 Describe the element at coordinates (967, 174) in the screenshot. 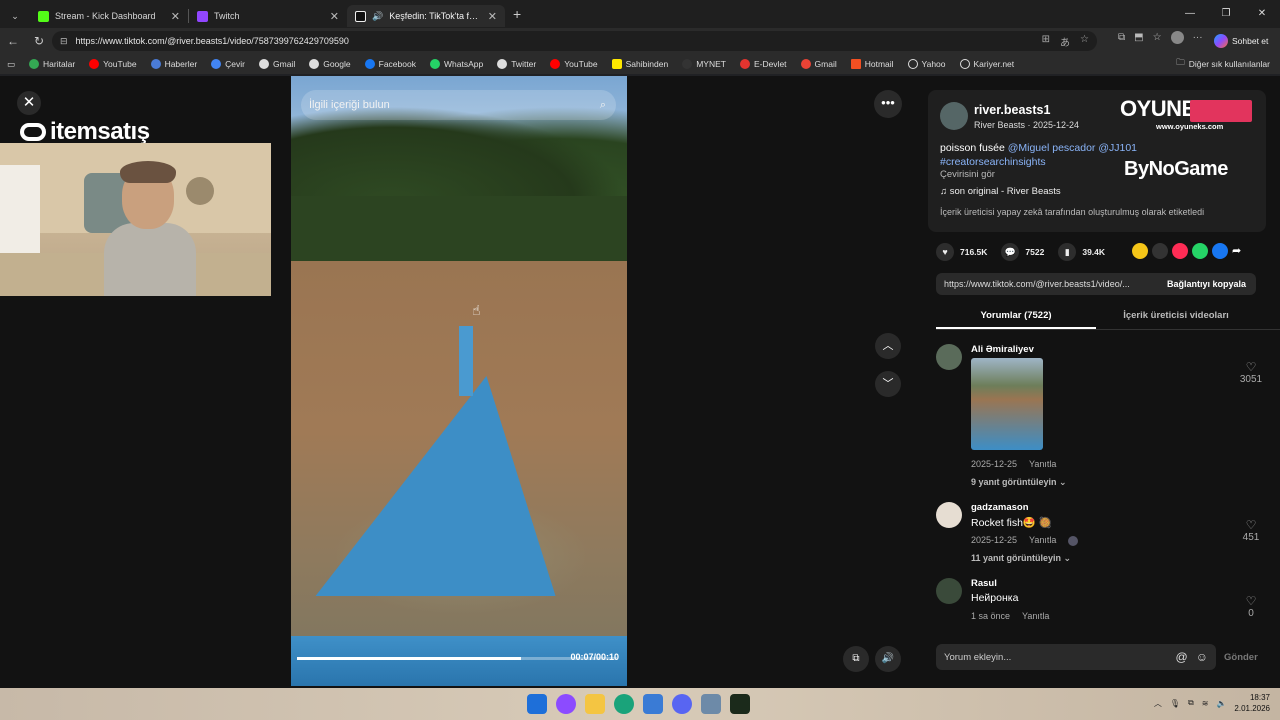

I see `see-translation-link: Çevirisini gör` at that location.